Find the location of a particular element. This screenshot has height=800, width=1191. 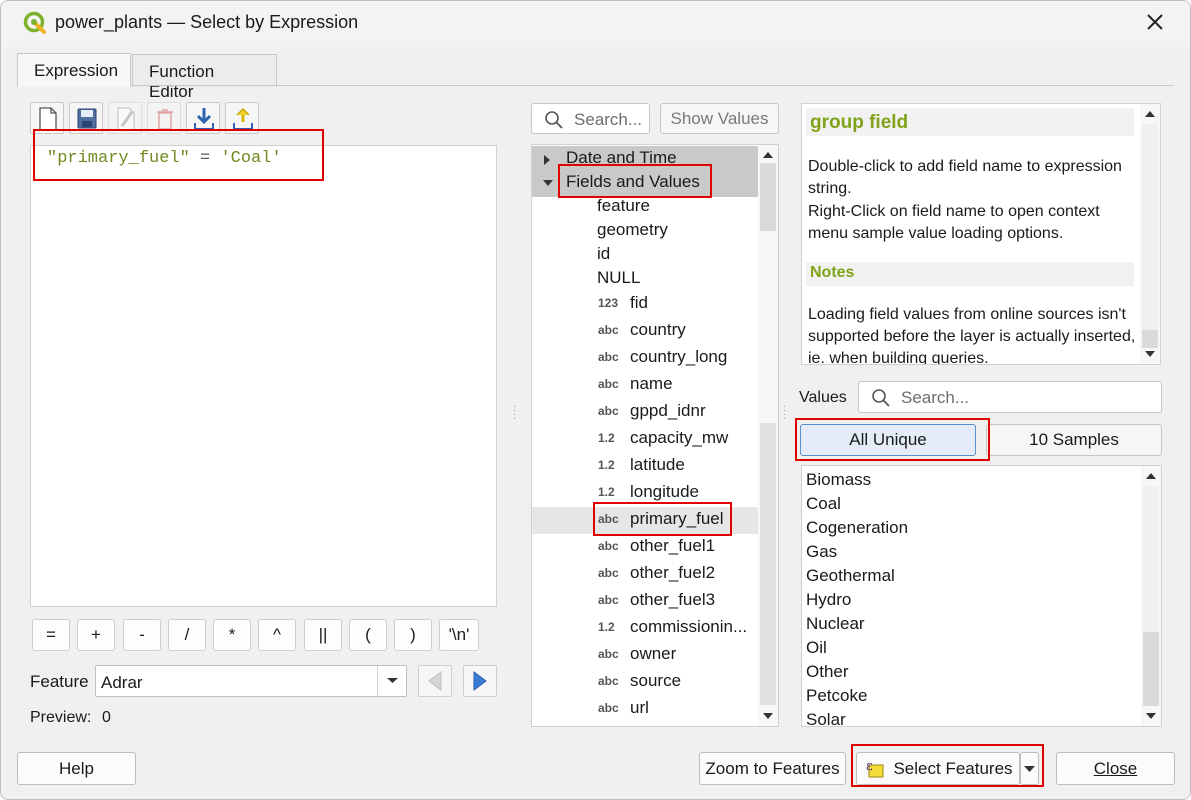

close-button: Close is located at coordinates (1115, 768).